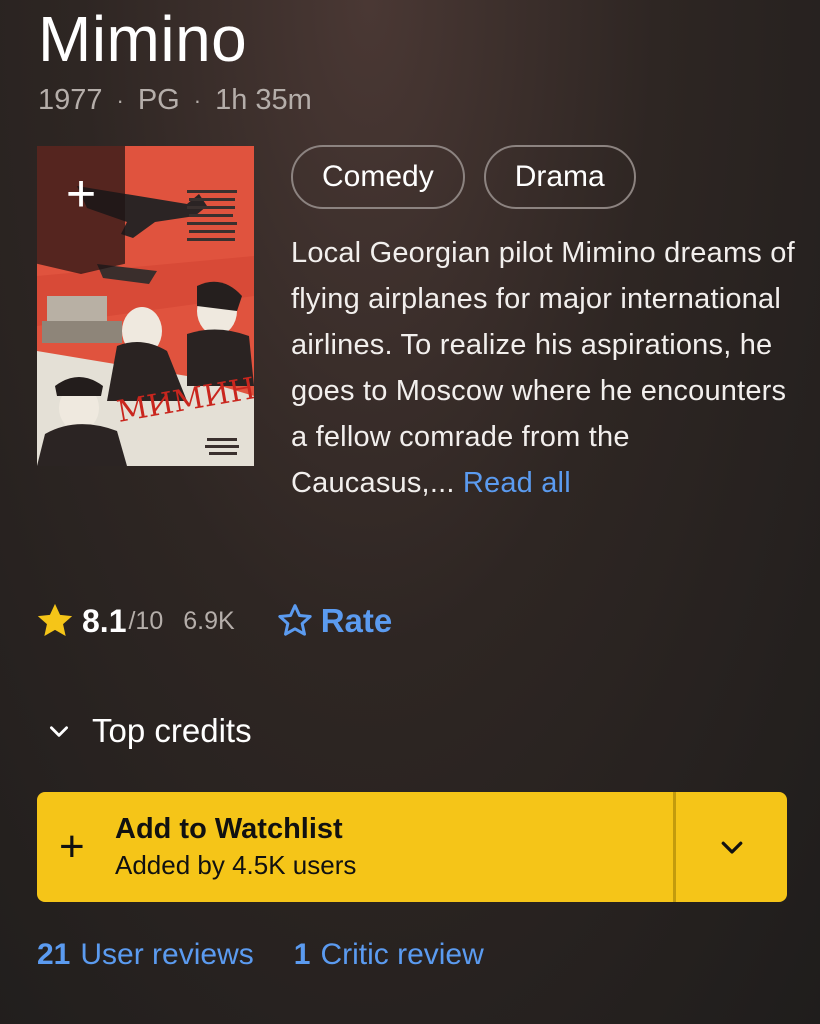 This screenshot has height=1024, width=820. What do you see at coordinates (302, 954) in the screenshot?
I see `critic-review-count: 1` at bounding box center [302, 954].